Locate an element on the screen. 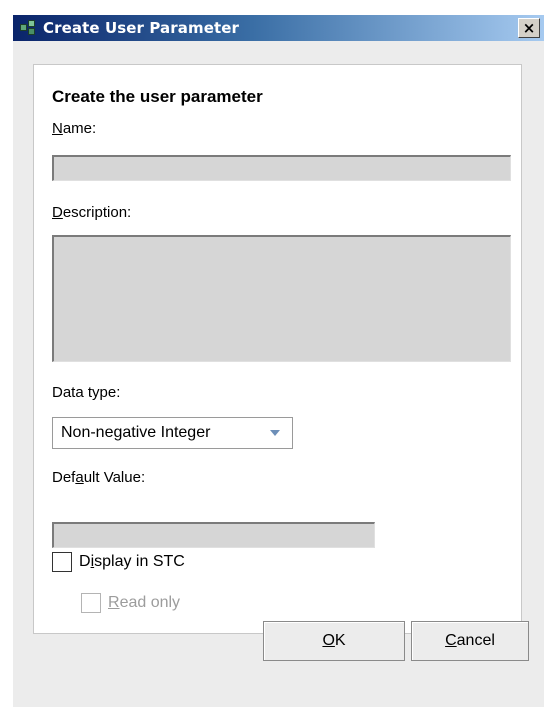 The height and width of the screenshot is (707, 544). close-icon: × is located at coordinates (529, 27).